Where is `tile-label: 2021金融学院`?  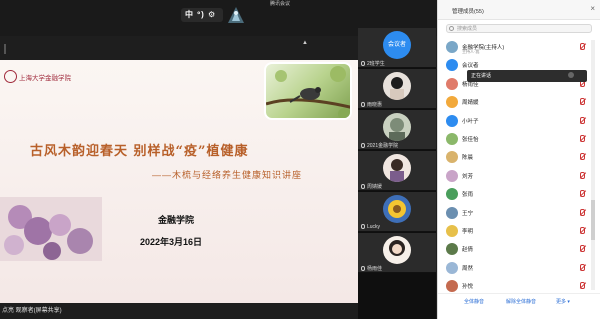 tile-label: 2021金融学院 is located at coordinates (379, 145).